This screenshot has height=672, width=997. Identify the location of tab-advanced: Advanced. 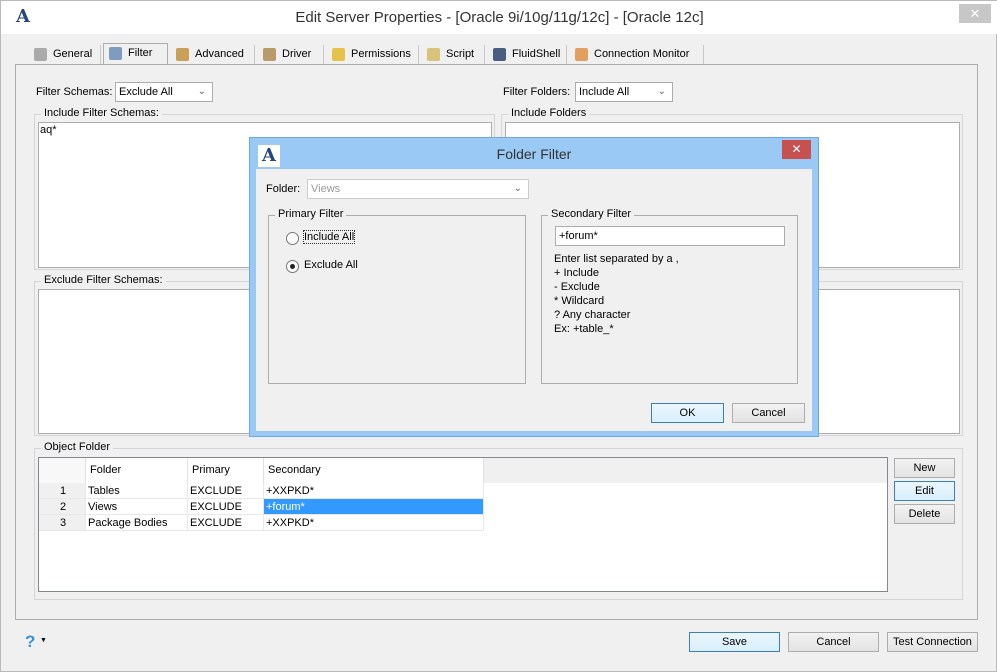
(213, 55).